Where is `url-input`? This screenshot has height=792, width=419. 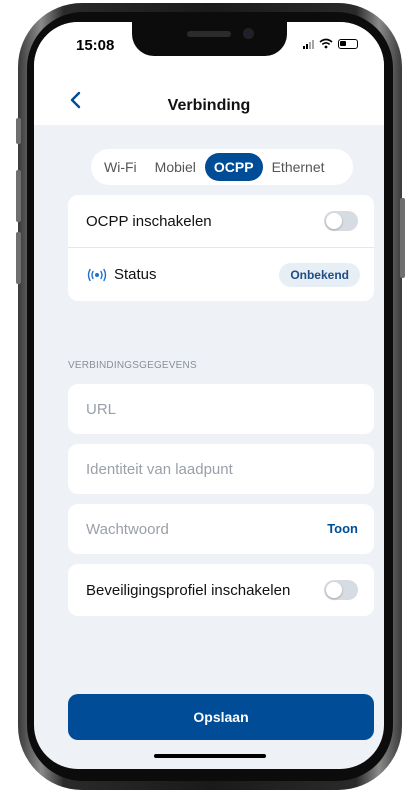
url-input is located at coordinates (221, 409).